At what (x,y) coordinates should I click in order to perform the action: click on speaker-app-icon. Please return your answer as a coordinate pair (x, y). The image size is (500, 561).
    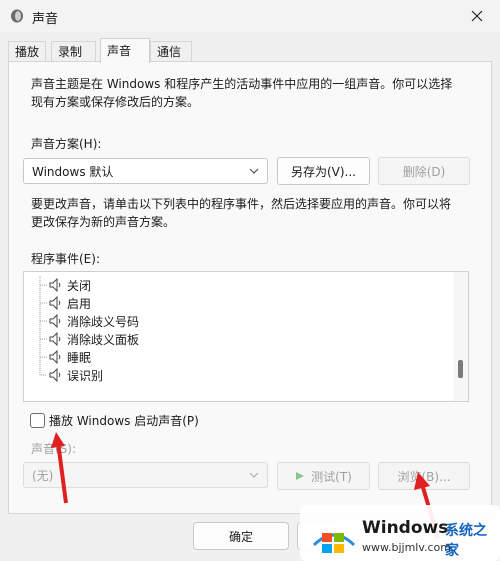
    Looking at the image, I should click on (17, 16).